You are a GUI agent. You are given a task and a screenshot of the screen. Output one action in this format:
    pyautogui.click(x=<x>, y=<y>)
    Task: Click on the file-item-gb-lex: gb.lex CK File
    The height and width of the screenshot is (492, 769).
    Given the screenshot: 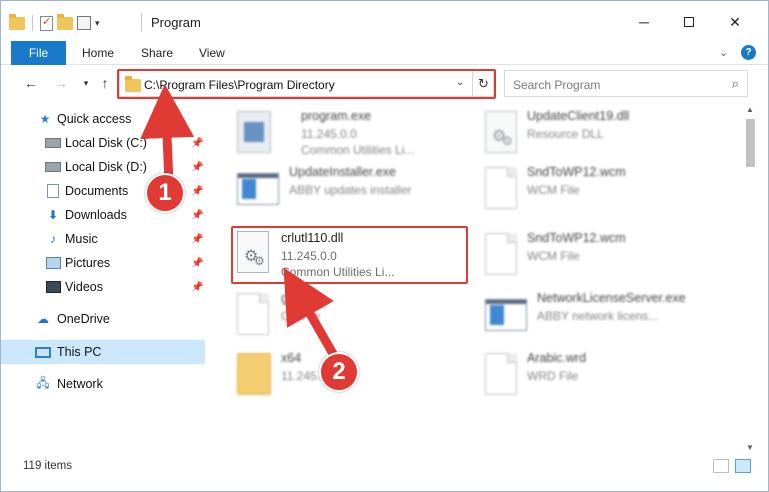 What is the action you would take?
    pyautogui.click(x=354, y=315)
    